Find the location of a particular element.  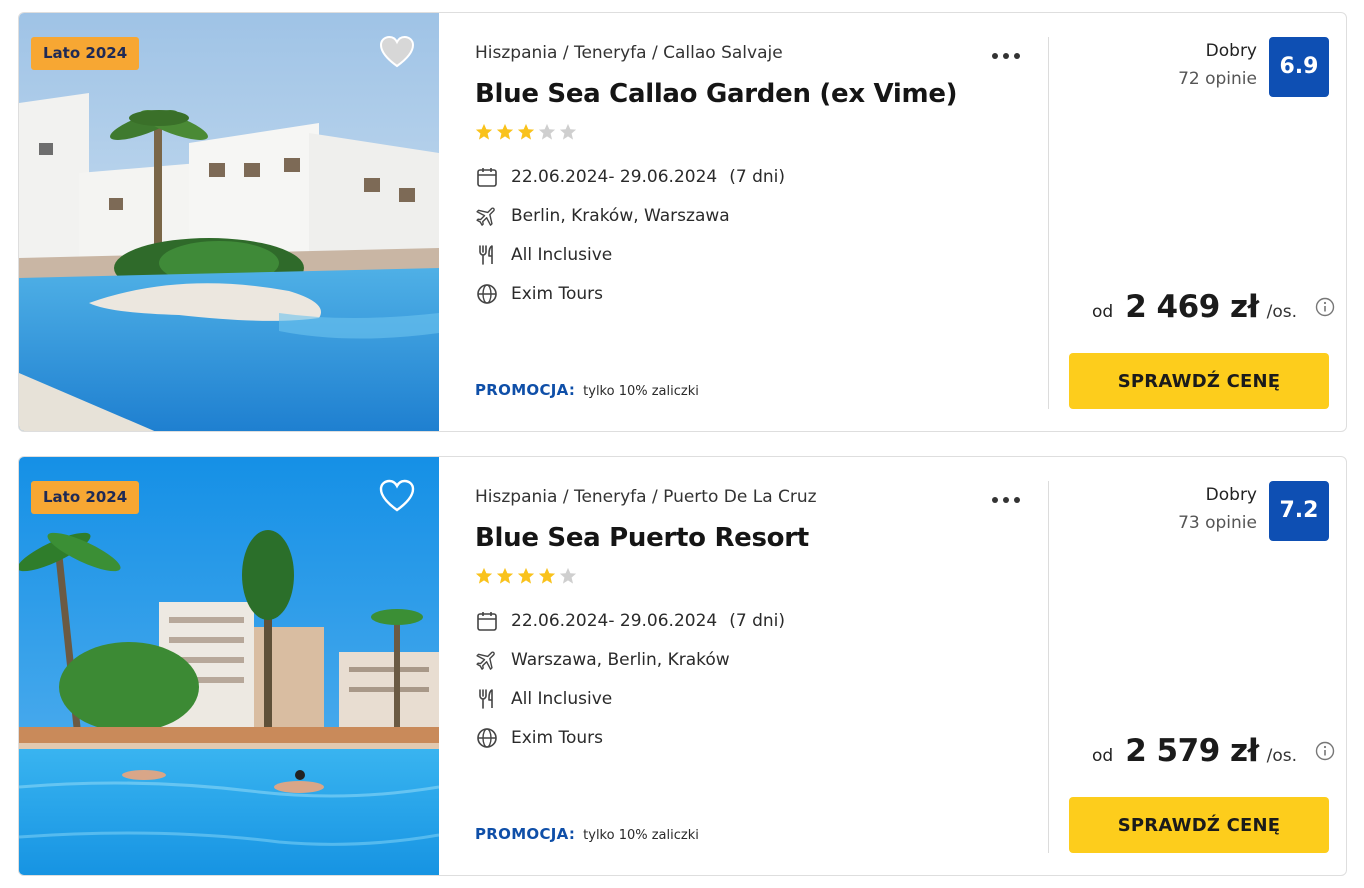

departures-row: Warszawa, Berlin, Kraków is located at coordinates (602, 660).